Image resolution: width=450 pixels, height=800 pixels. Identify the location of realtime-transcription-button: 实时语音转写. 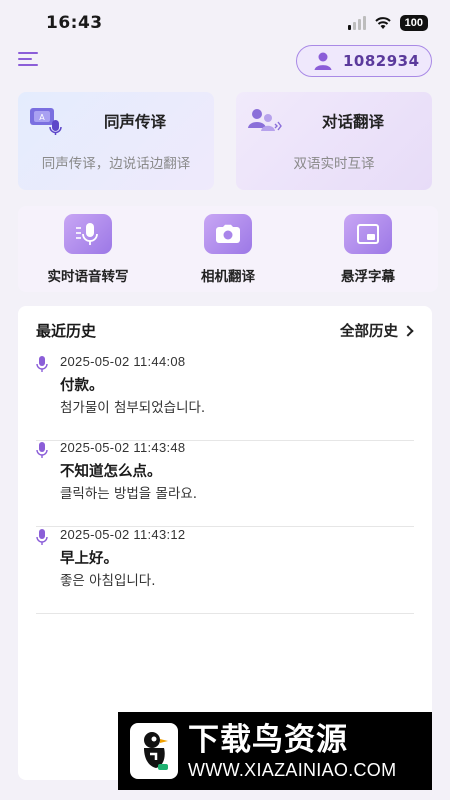
(88, 249).